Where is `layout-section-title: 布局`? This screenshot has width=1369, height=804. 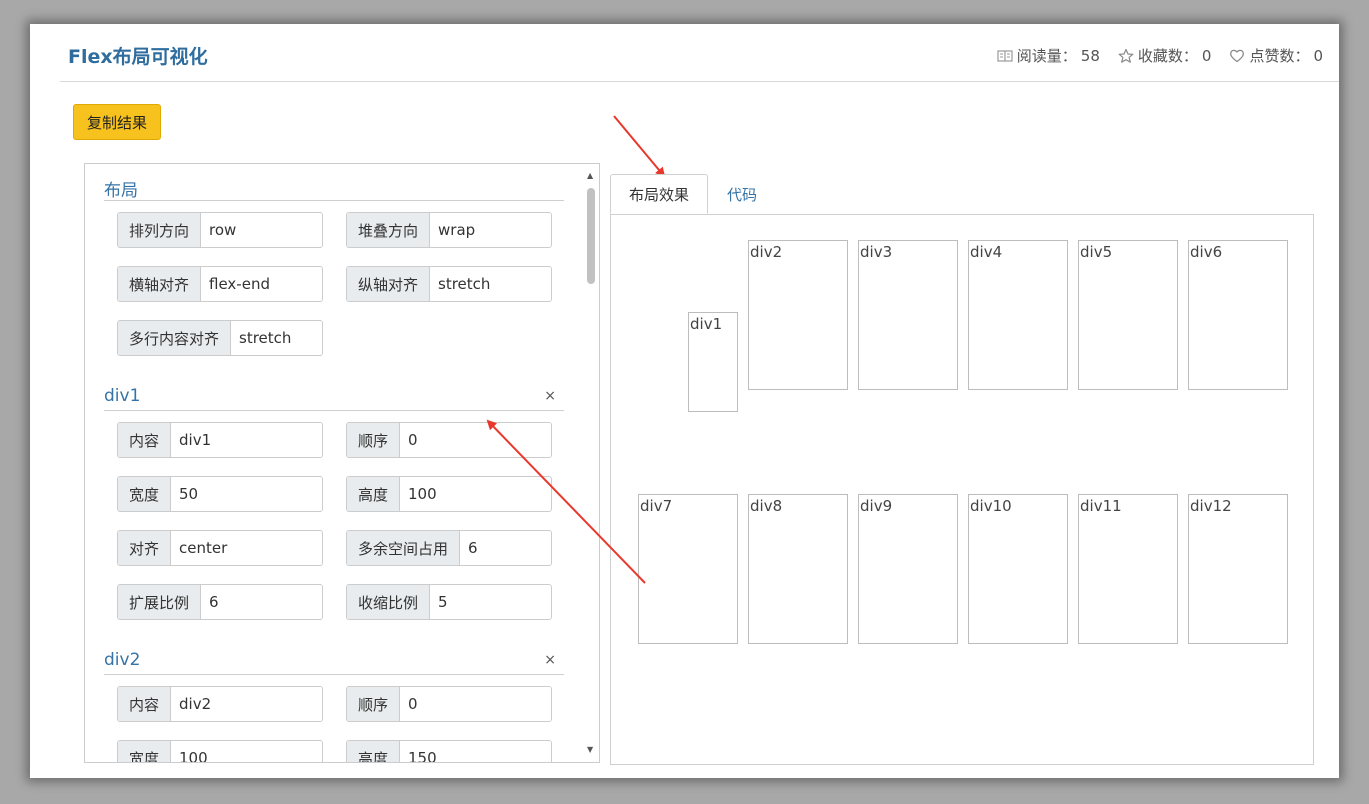
layout-section-title: 布局 is located at coordinates (121, 191).